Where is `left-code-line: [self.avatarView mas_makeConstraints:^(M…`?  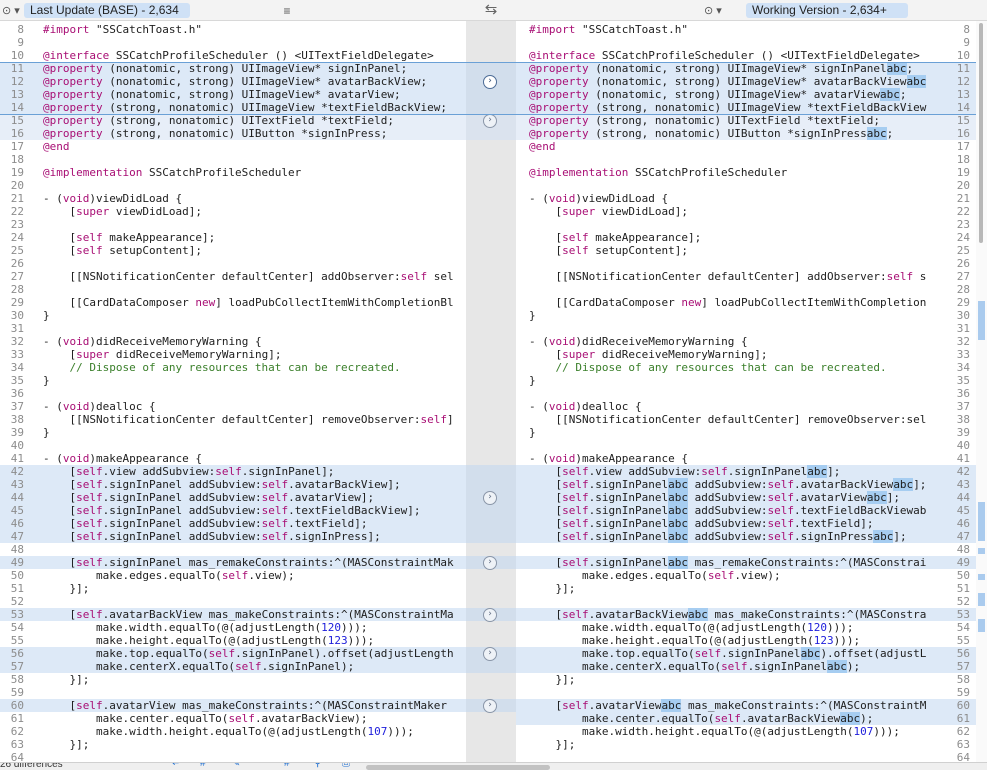
left-code-line: [self.avatarView mas_makeConstraints:^(M… is located at coordinates (248, 705).